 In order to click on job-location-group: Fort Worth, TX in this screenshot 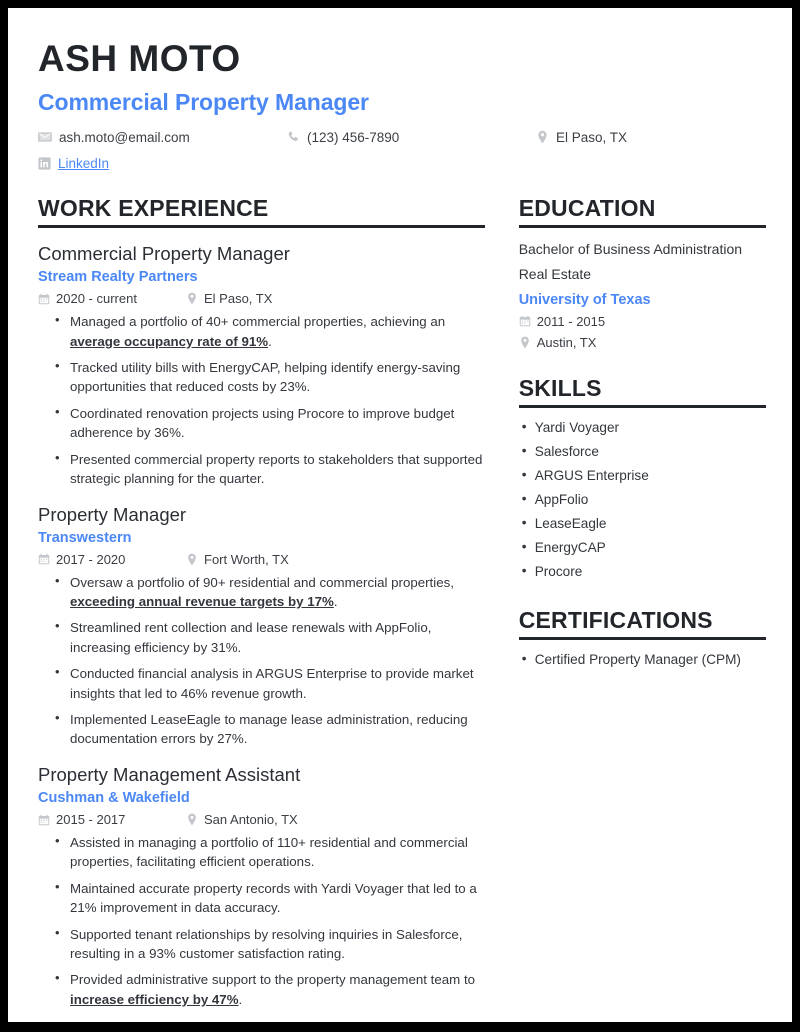, I will do `click(237, 559)`.